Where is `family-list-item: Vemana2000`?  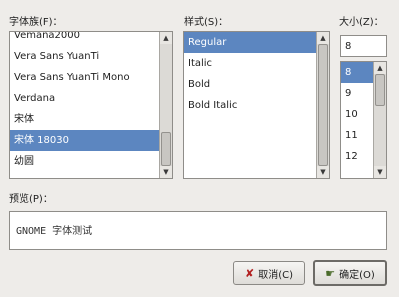 family-list-item: Vemana2000 is located at coordinates (91, 39).